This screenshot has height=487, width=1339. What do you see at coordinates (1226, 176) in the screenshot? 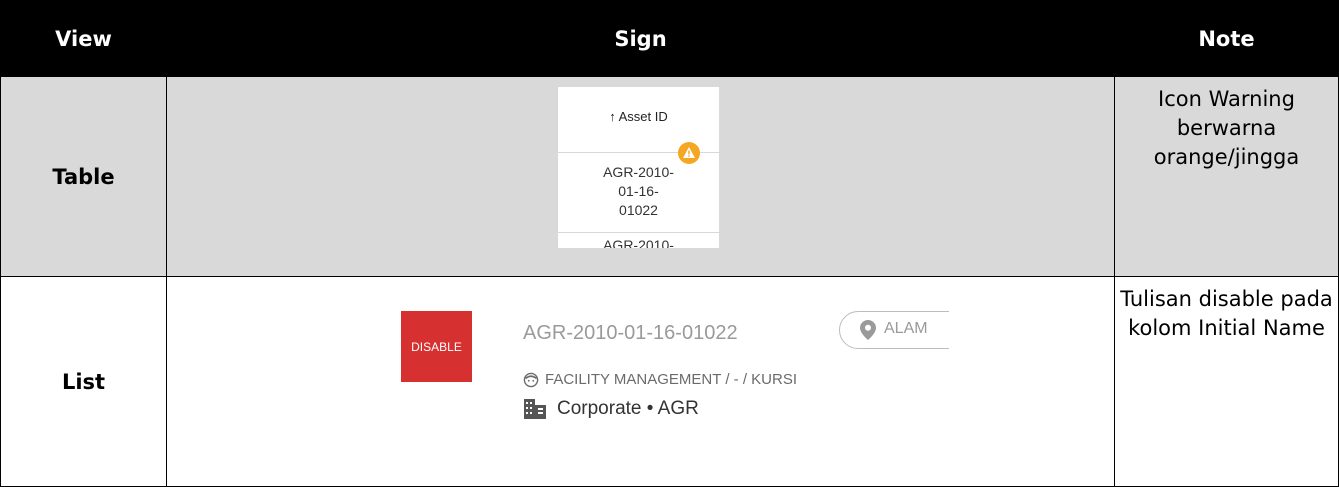
I see `note-cell: Icon Warning berwarna orange/jingga` at bounding box center [1226, 176].